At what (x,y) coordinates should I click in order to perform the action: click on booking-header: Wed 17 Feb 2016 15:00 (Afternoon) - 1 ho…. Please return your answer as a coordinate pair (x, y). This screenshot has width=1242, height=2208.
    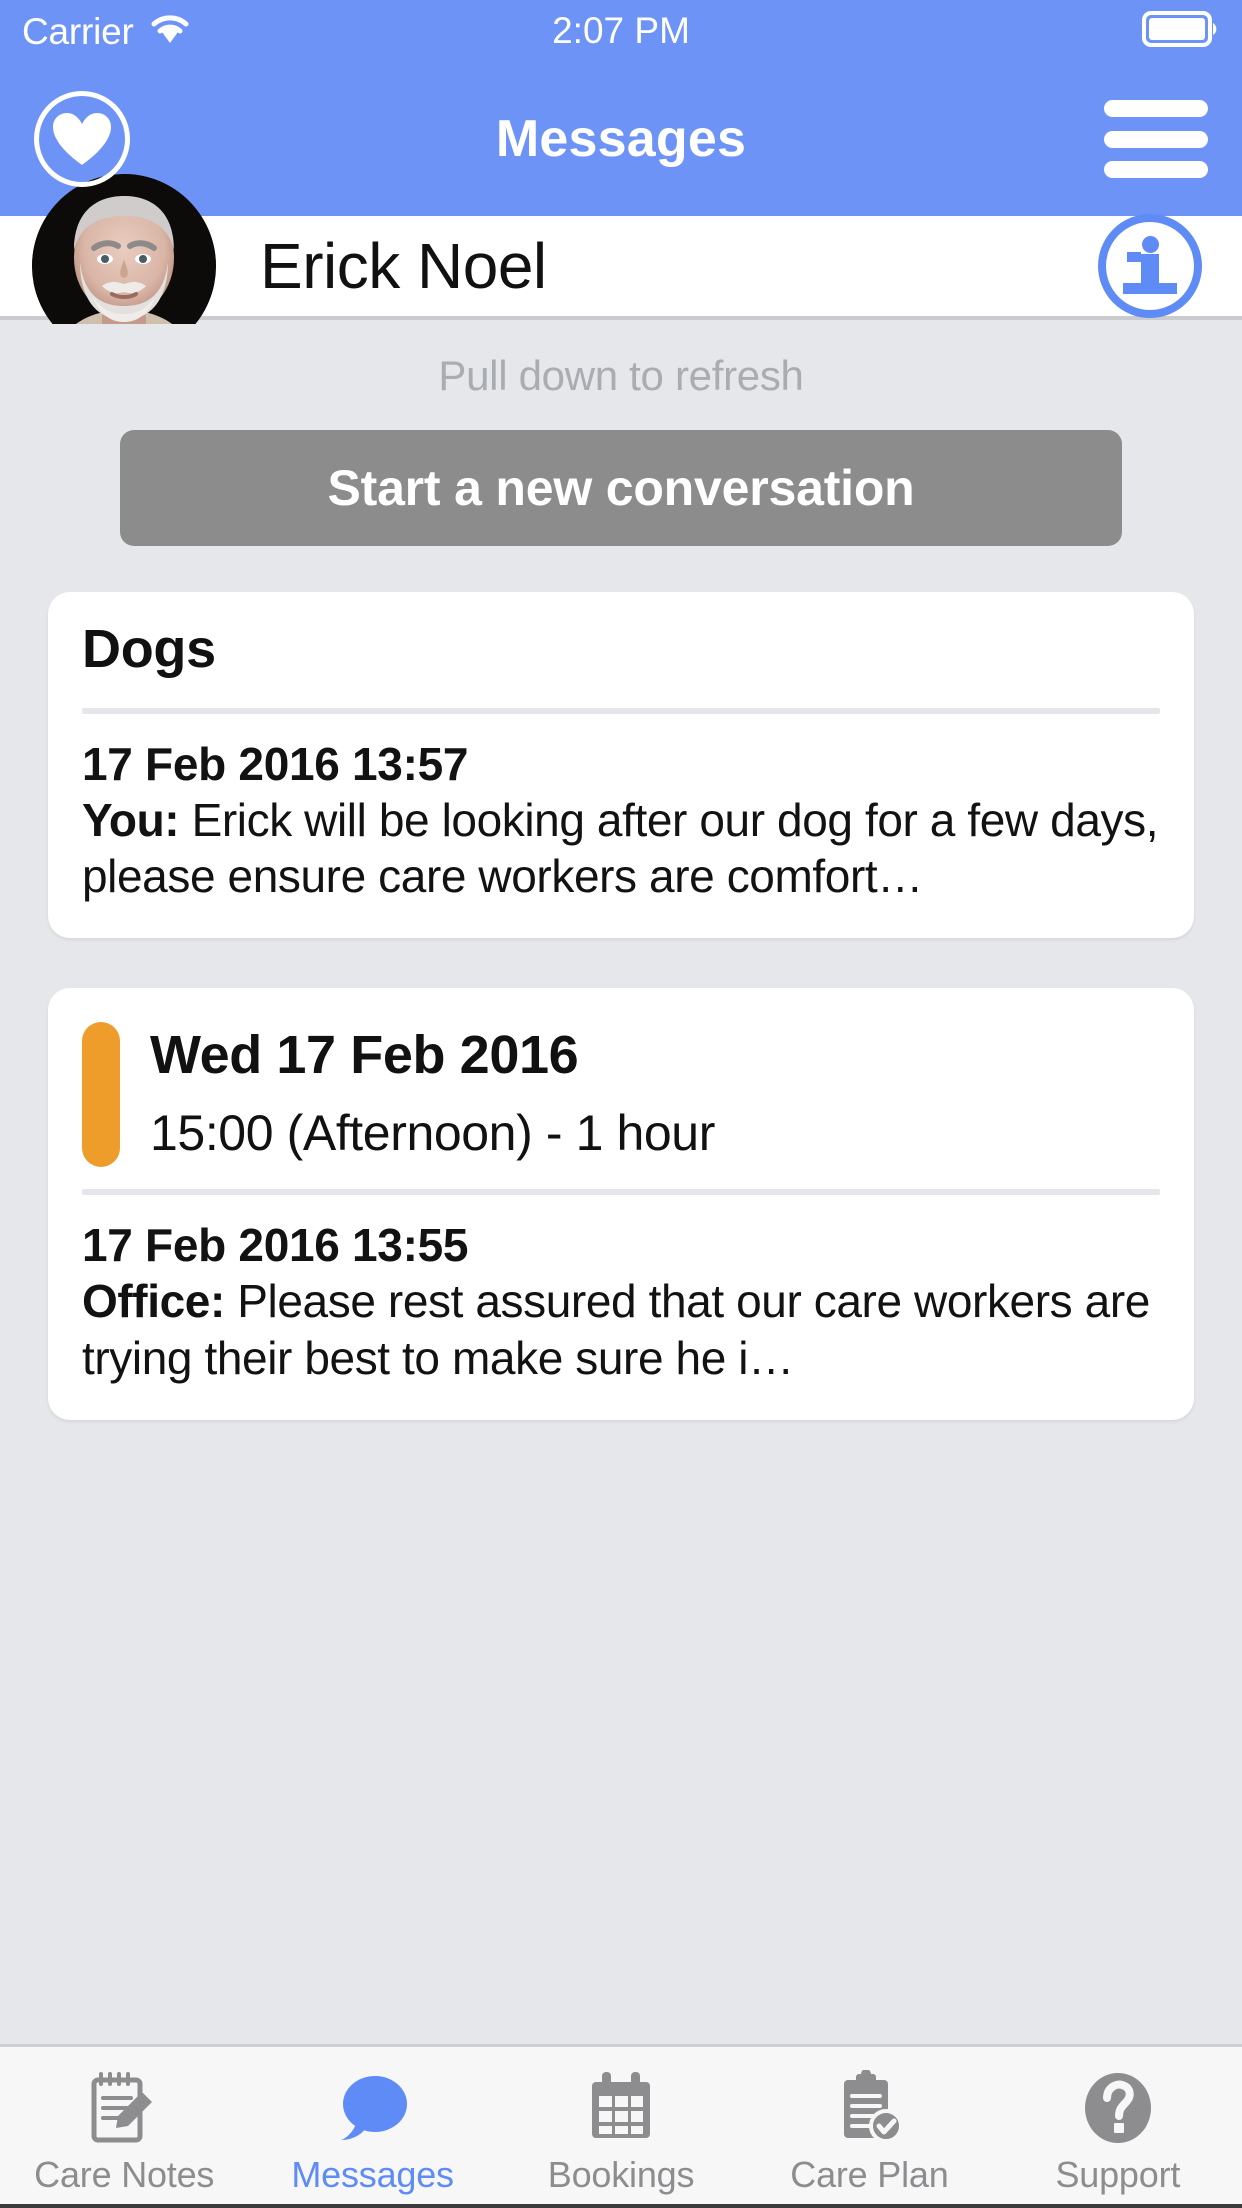
    Looking at the image, I should click on (621, 1093).